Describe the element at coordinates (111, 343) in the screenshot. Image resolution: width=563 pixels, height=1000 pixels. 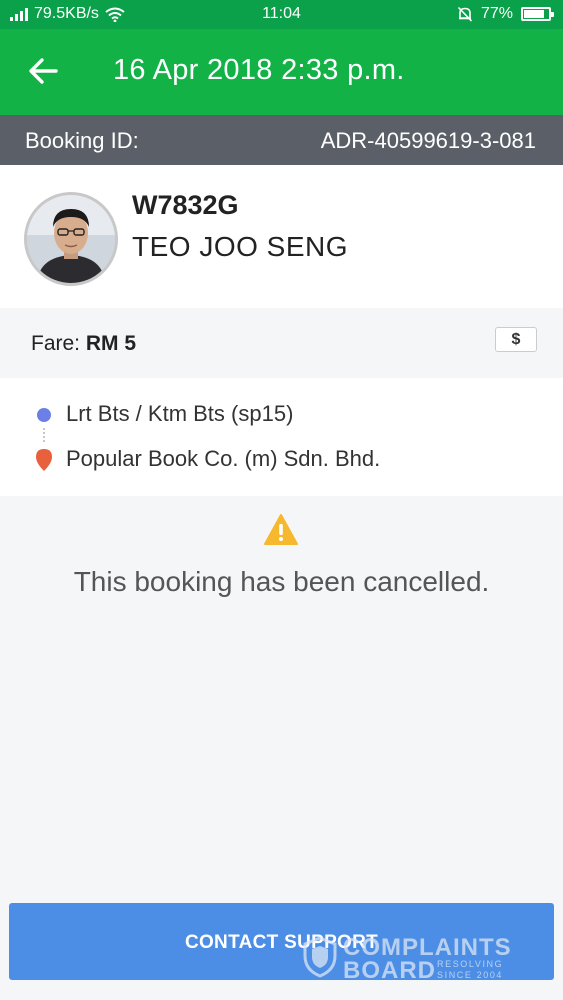
I see `fare-amount: RM 5` at that location.